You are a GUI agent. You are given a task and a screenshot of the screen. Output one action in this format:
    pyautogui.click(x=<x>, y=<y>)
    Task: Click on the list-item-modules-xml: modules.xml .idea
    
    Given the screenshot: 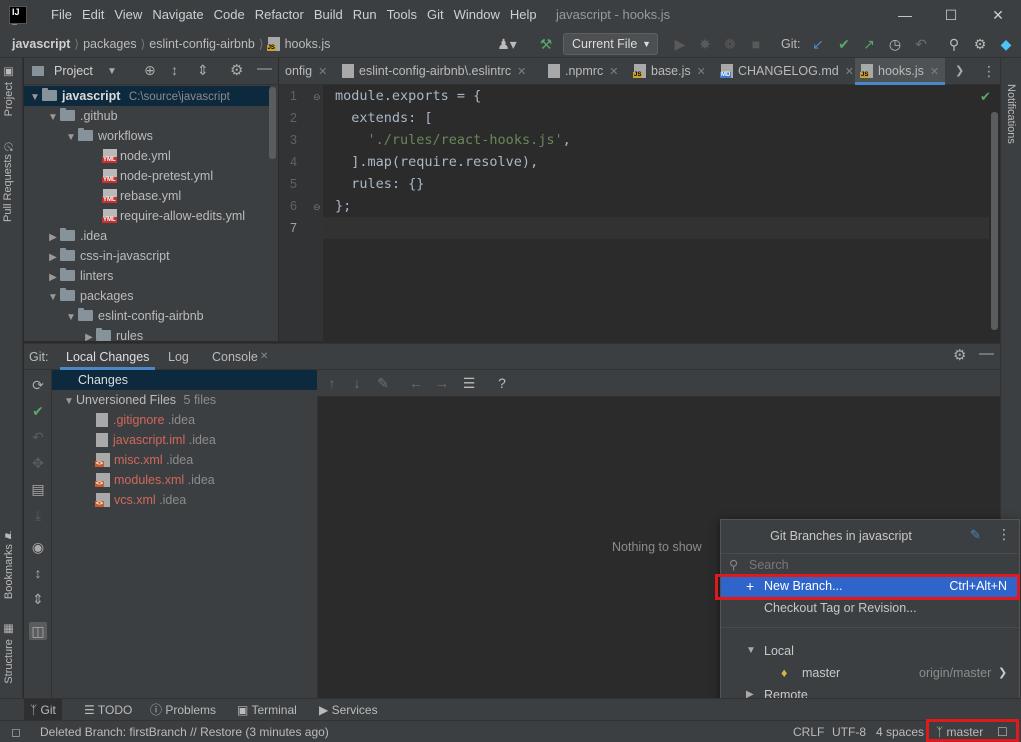 What is the action you would take?
    pyautogui.click(x=155, y=480)
    